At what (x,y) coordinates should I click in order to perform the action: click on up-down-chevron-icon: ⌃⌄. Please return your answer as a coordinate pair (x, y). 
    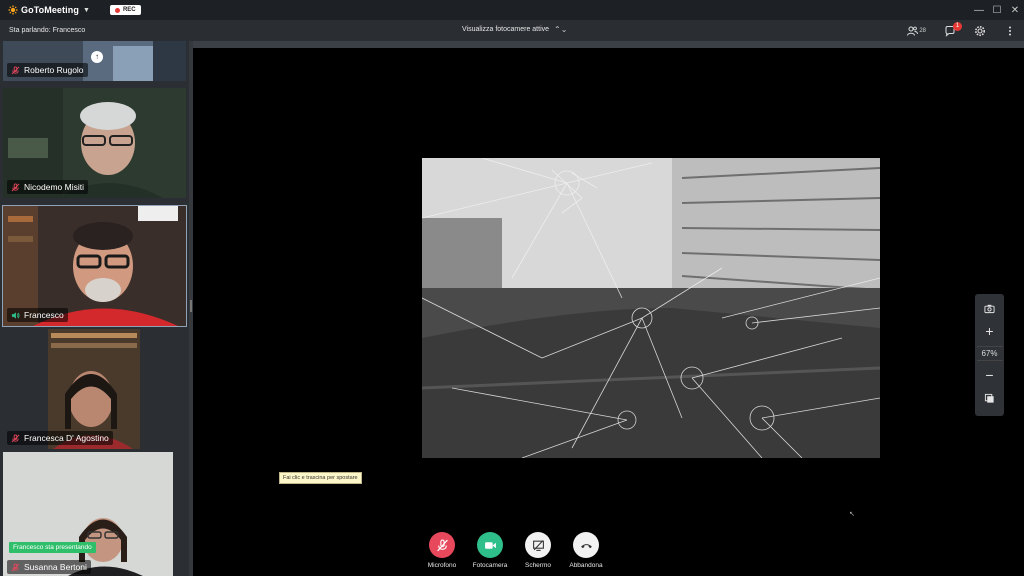
    Looking at the image, I should click on (561, 29).